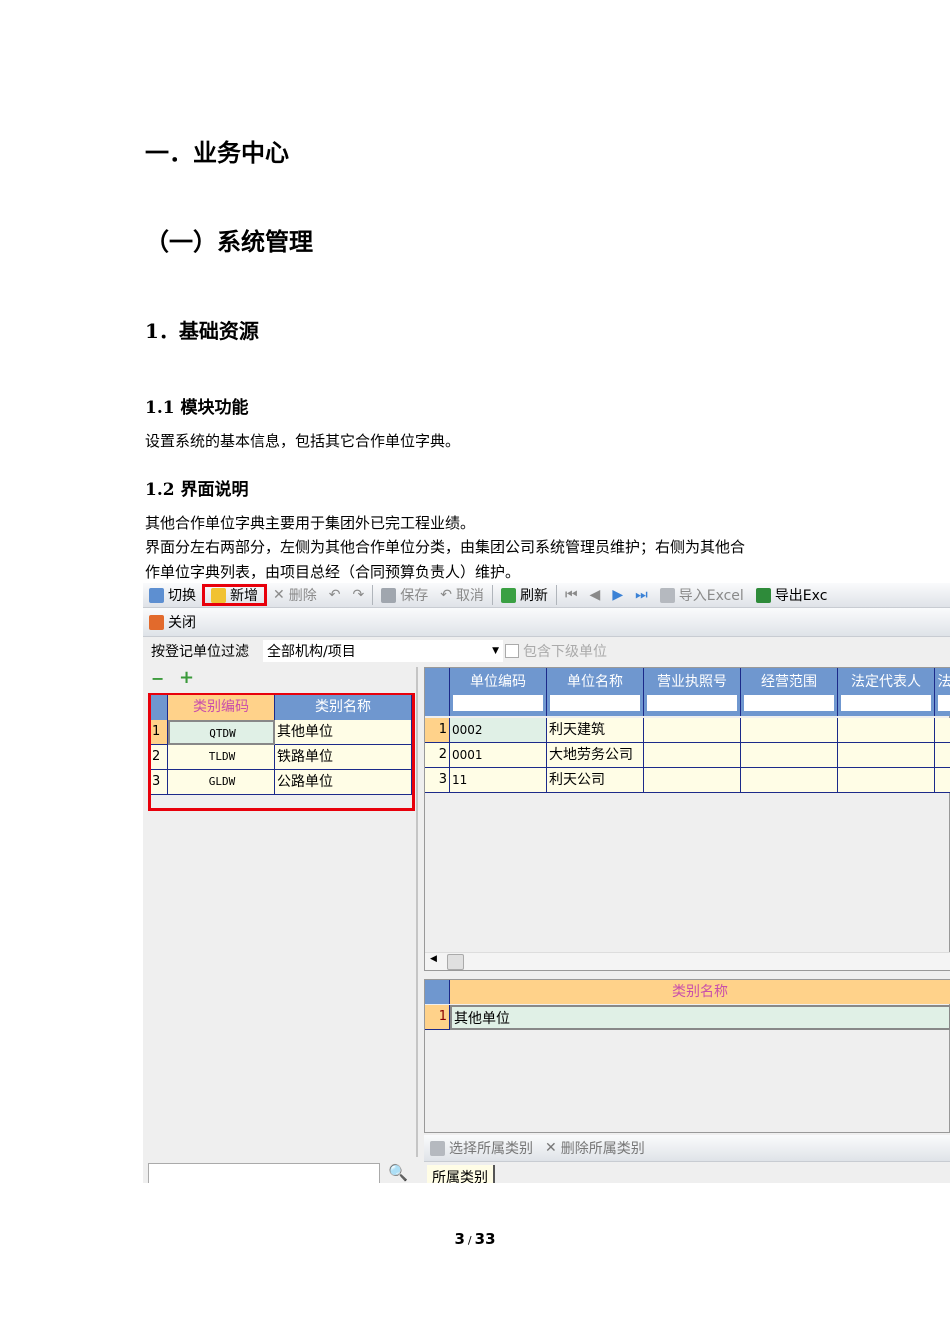  What do you see at coordinates (229, 241) in the screenshot?
I see `heading-2: （一）系统管理` at bounding box center [229, 241].